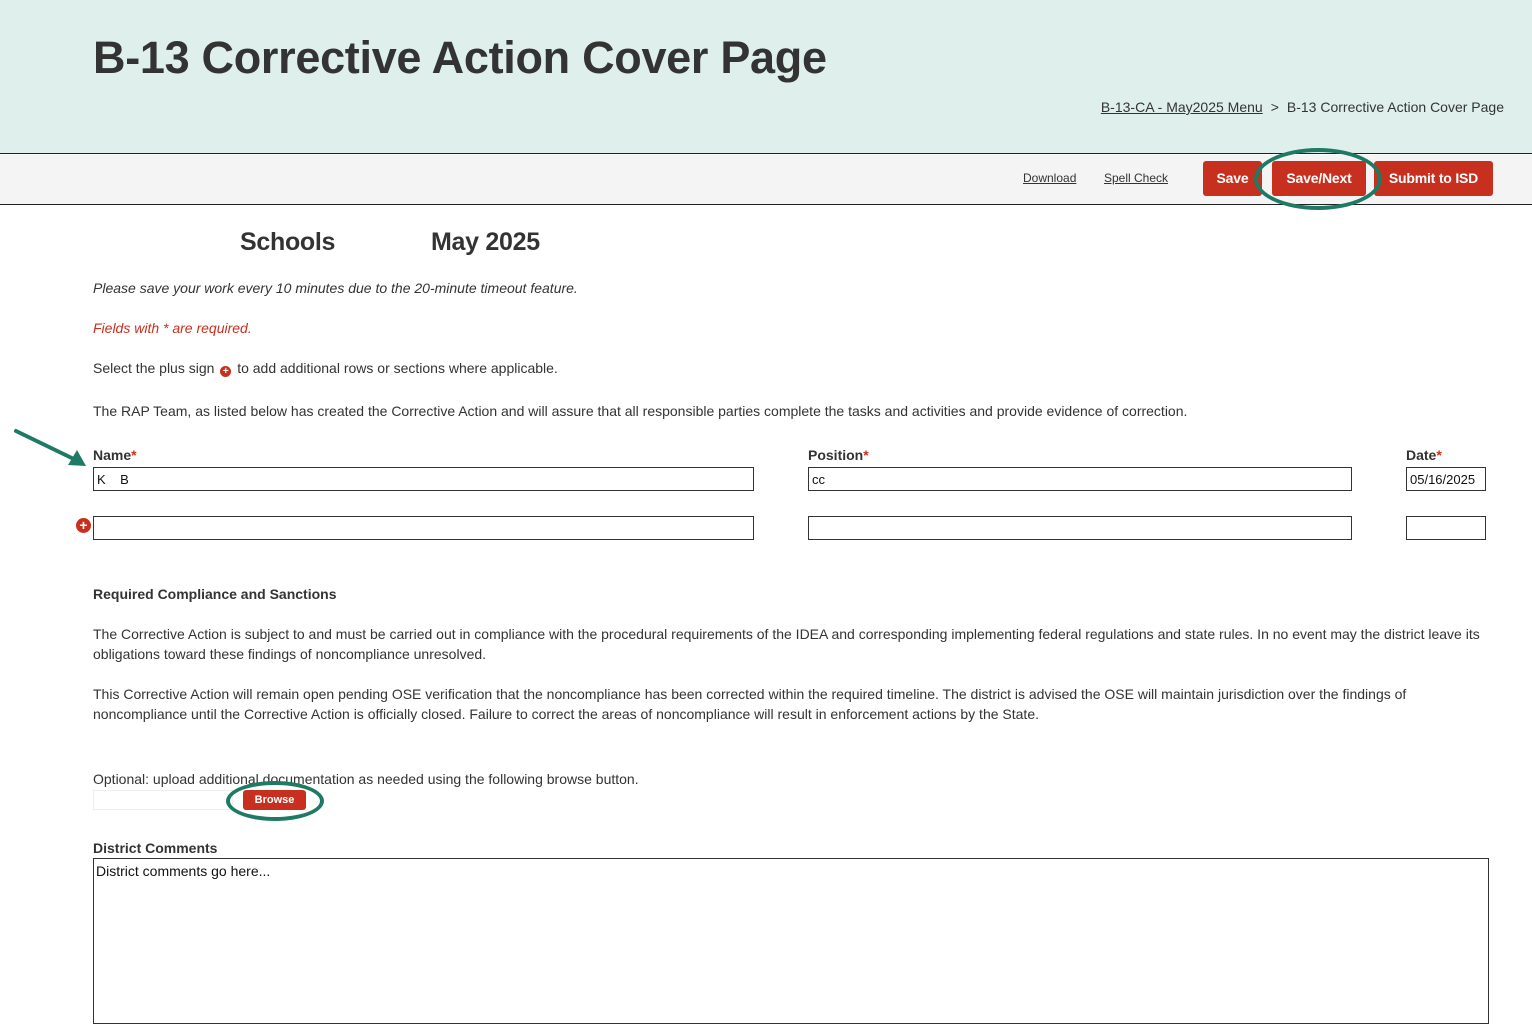  I want to click on compliance-heading: Required Compliance and Sanctions, so click(215, 594).